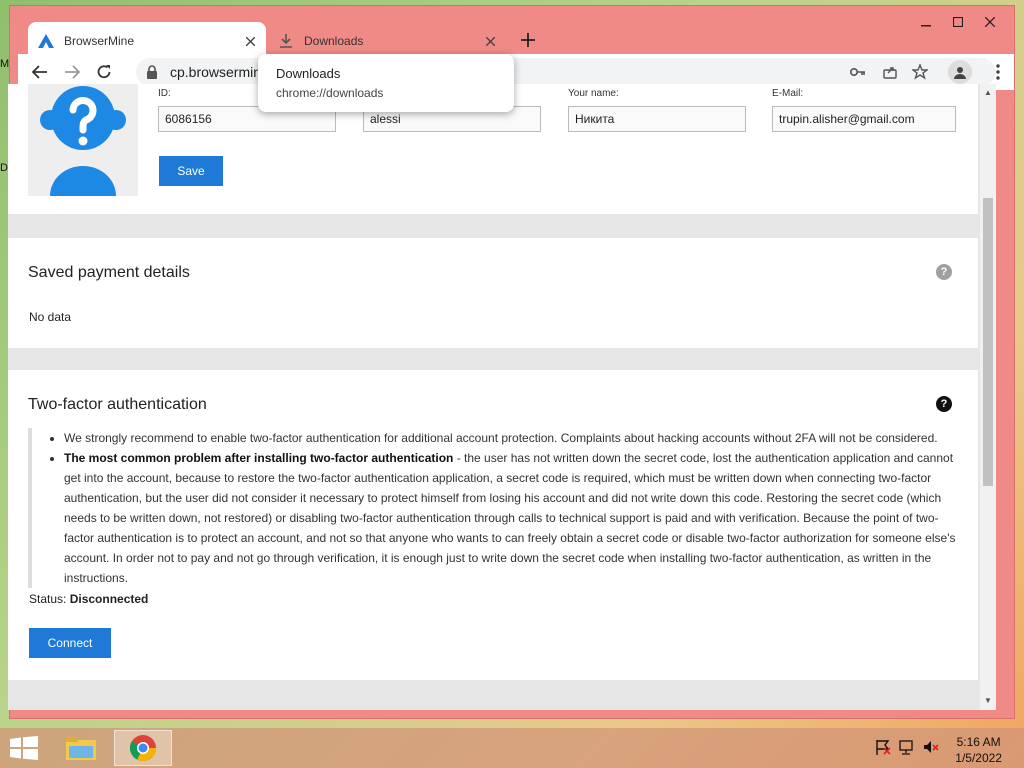 The width and height of the screenshot is (1024, 768). I want to click on menu-button, so click(998, 72).